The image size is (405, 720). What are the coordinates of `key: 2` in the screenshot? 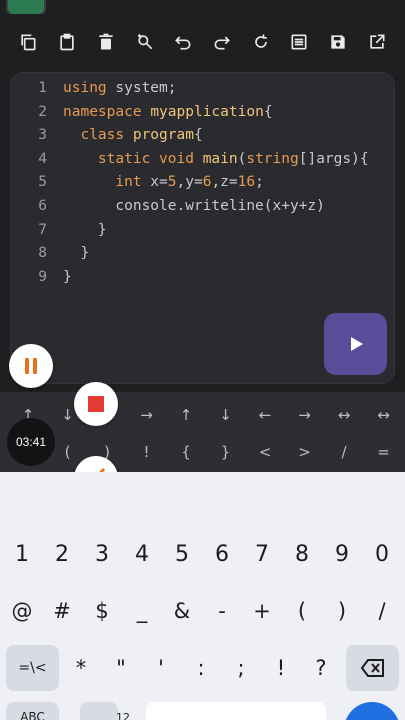 It's located at (62, 554).